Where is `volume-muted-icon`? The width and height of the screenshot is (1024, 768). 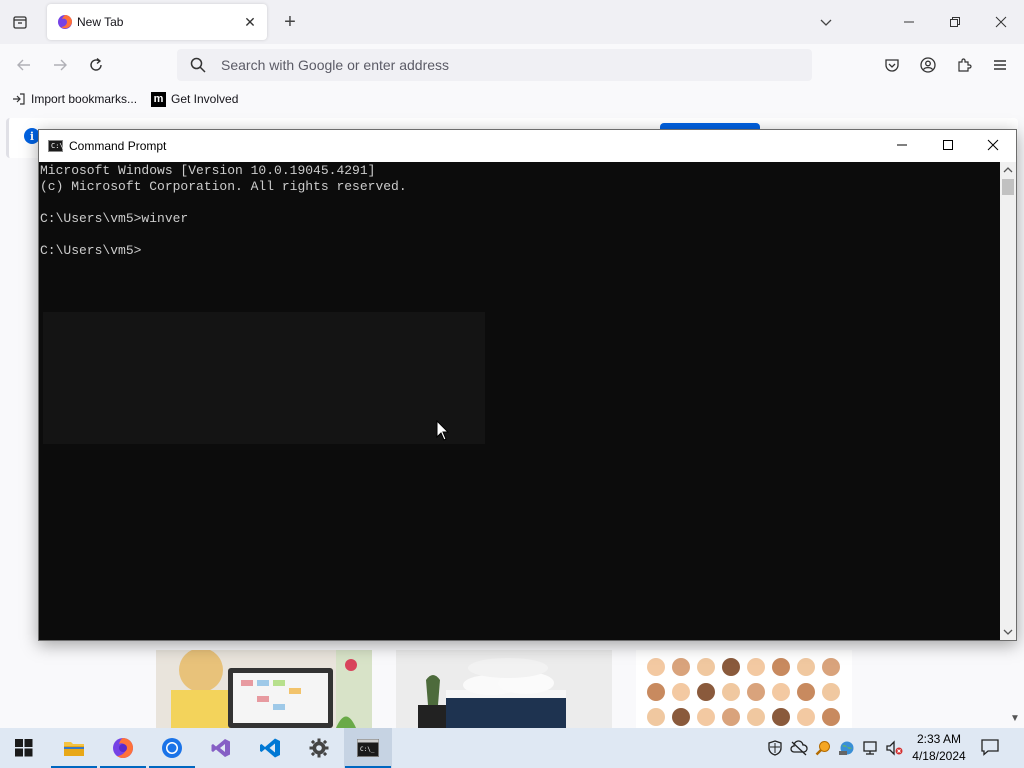 volume-muted-icon is located at coordinates (894, 748).